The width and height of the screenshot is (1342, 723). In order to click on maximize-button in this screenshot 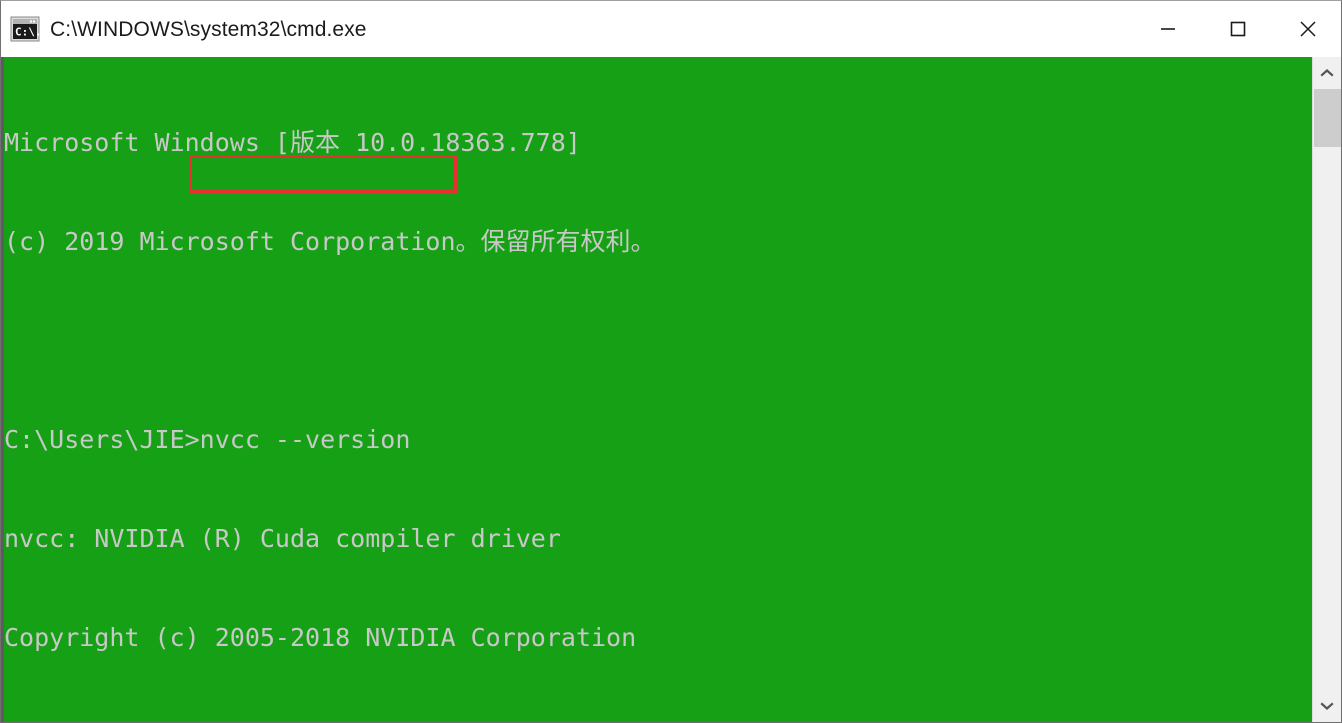, I will do `click(1238, 29)`.